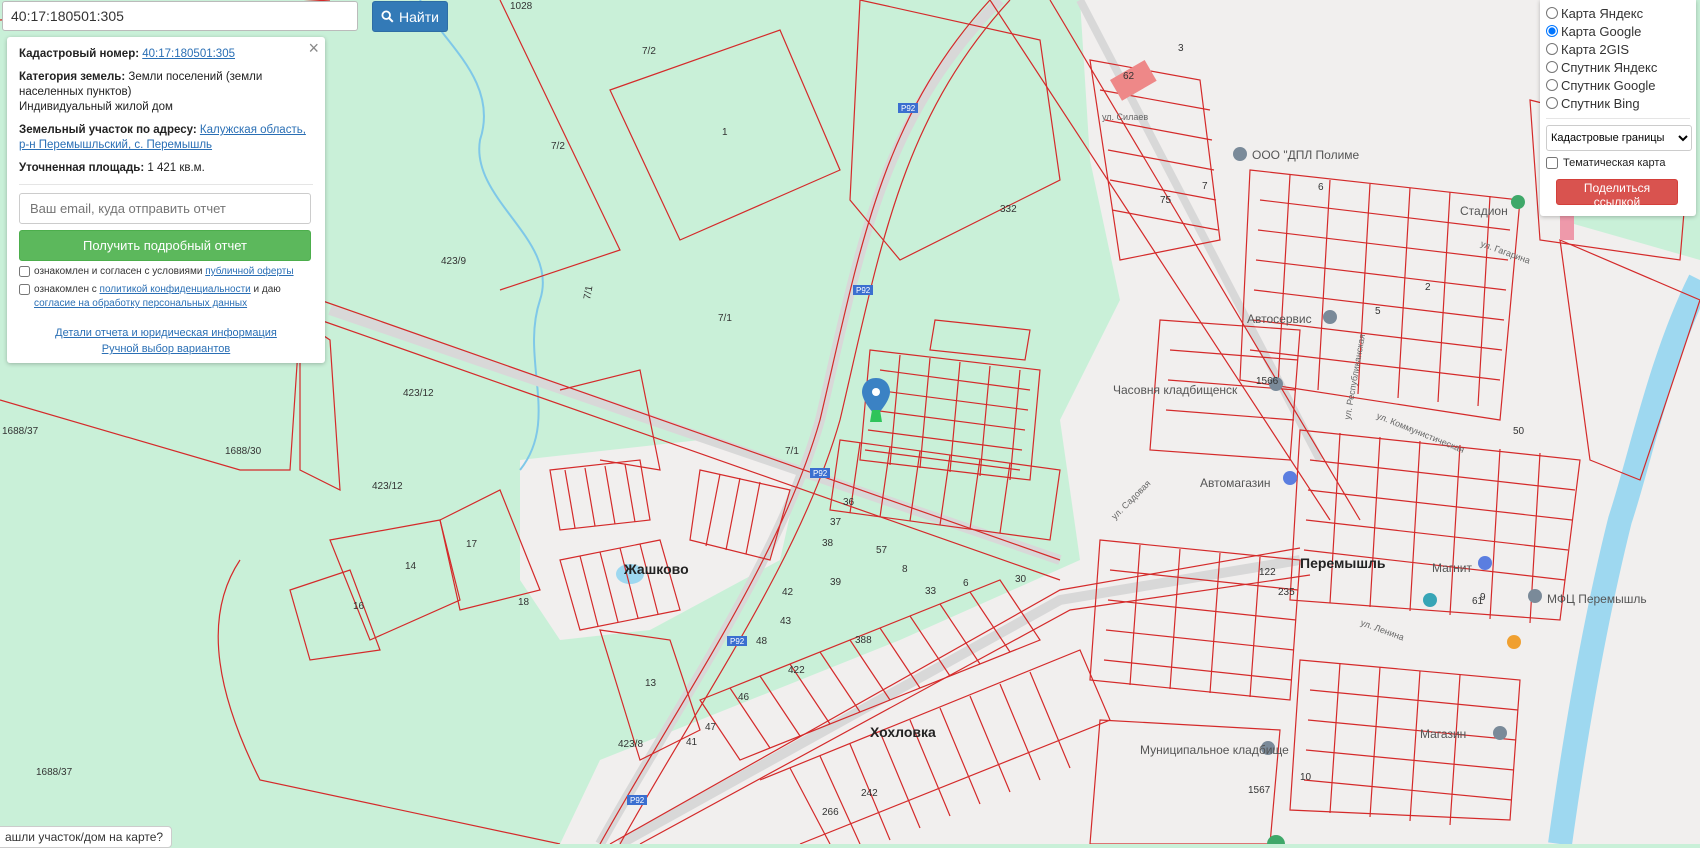 The height and width of the screenshot is (848, 1700). I want to click on svg-text: 423/8, so click(630, 744).